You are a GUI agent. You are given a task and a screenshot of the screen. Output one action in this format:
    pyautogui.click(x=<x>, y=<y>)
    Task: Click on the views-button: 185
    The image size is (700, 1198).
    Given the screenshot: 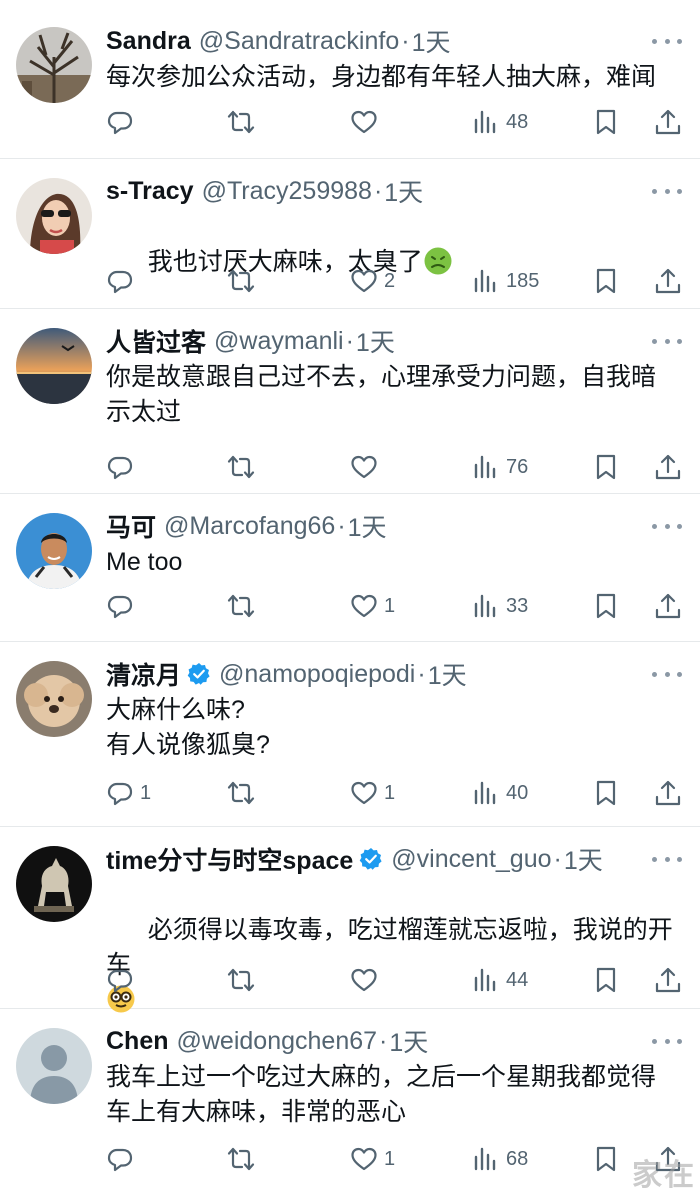 What is the action you would take?
    pyautogui.click(x=505, y=281)
    